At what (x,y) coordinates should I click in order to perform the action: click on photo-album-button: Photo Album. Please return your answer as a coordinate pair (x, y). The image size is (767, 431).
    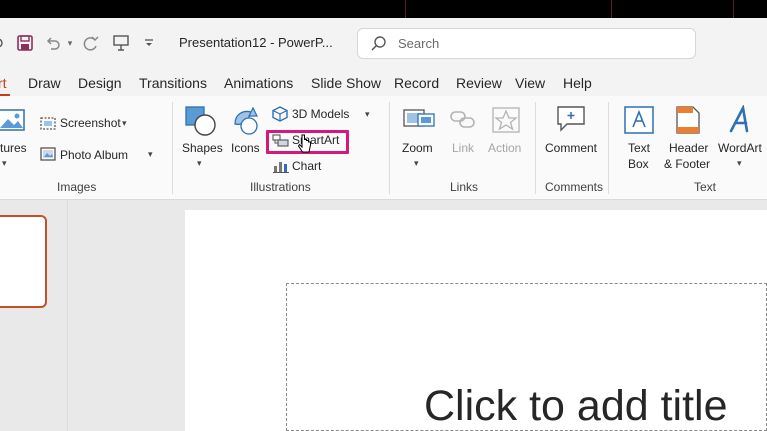
    Looking at the image, I should click on (94, 155).